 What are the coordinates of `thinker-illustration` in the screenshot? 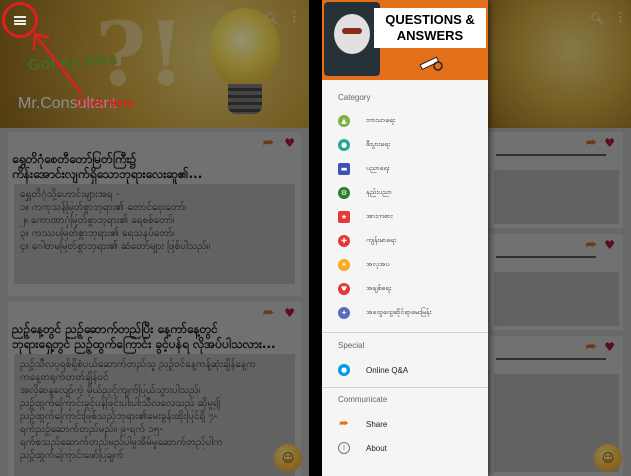 It's located at (352, 39).